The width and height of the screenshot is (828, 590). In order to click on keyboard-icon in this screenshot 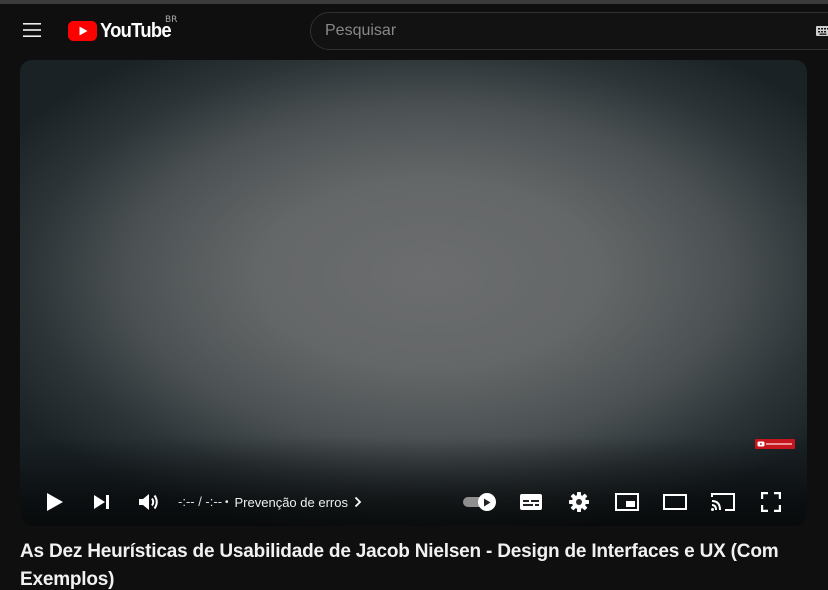, I will do `click(822, 31)`.